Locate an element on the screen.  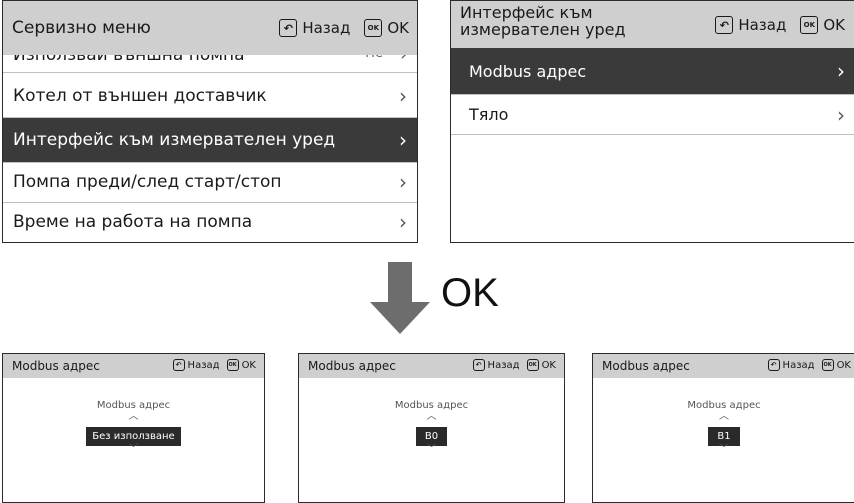
item-value: Не is located at coordinates (374, 58).